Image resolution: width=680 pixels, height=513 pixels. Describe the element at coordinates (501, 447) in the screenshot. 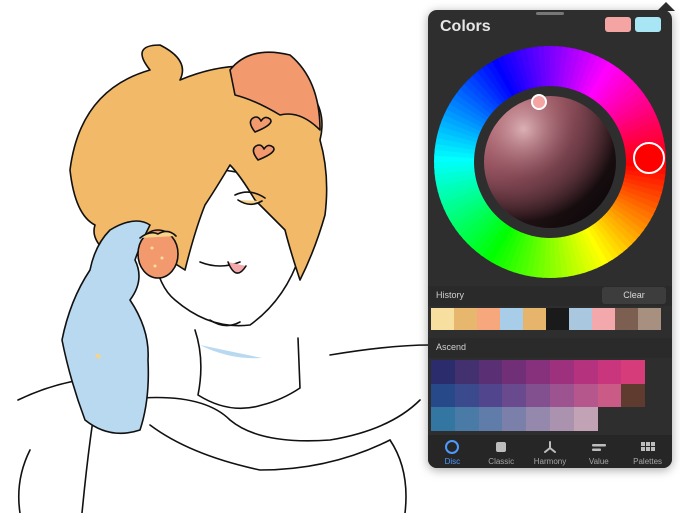

I see `classic-square-icon` at that location.